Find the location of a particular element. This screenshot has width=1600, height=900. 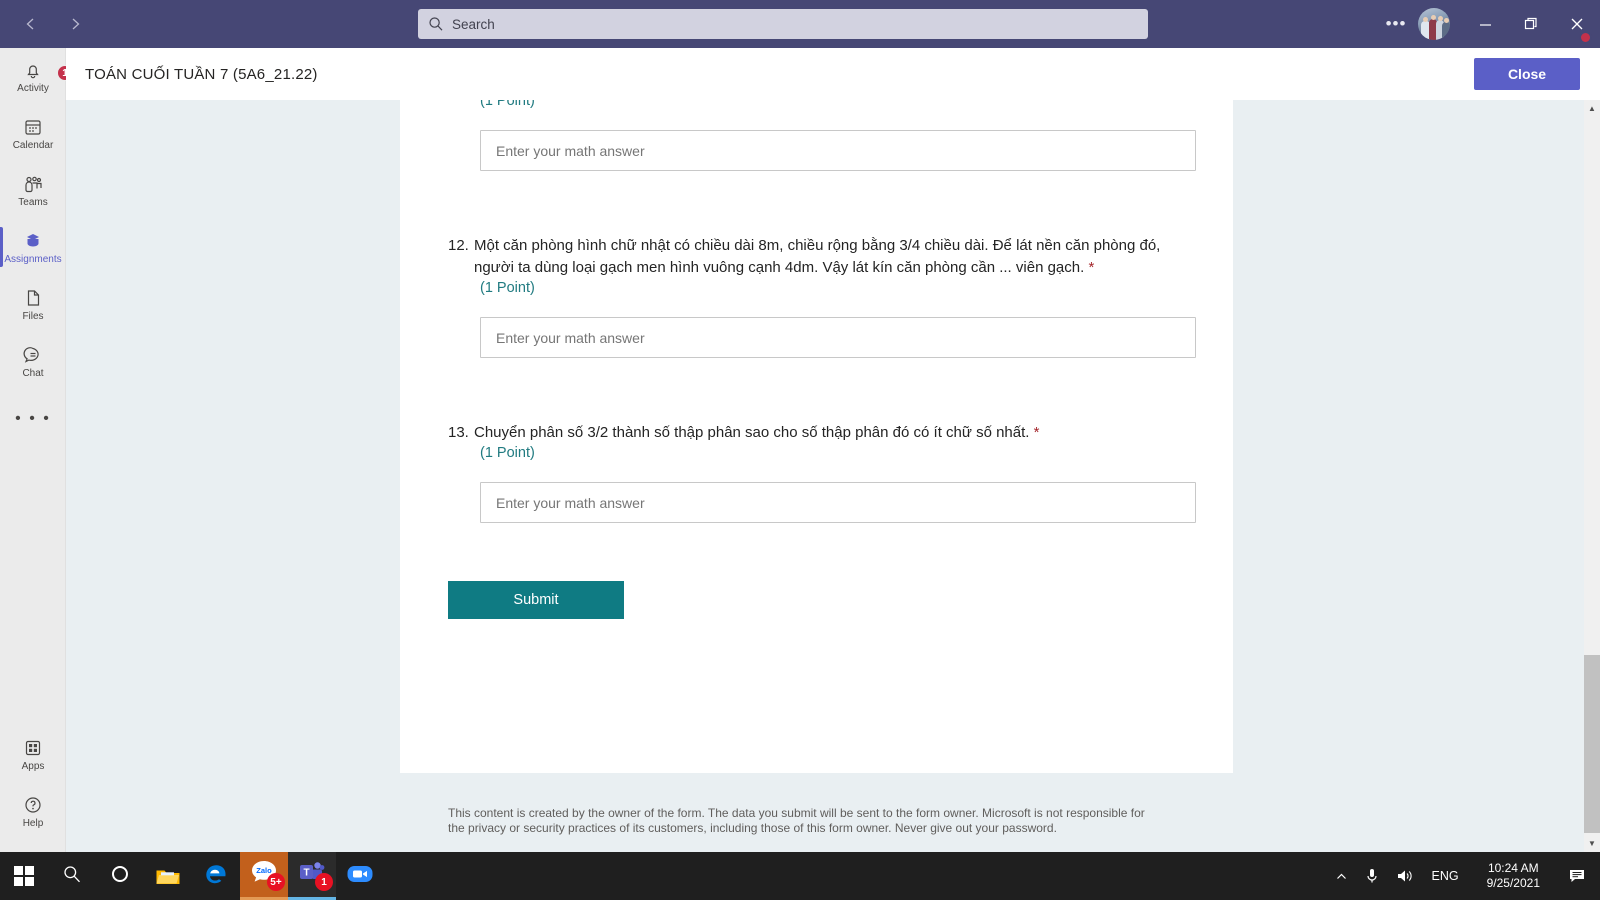

scroll-up-arrow-icon: ▲ is located at coordinates (1592, 108).